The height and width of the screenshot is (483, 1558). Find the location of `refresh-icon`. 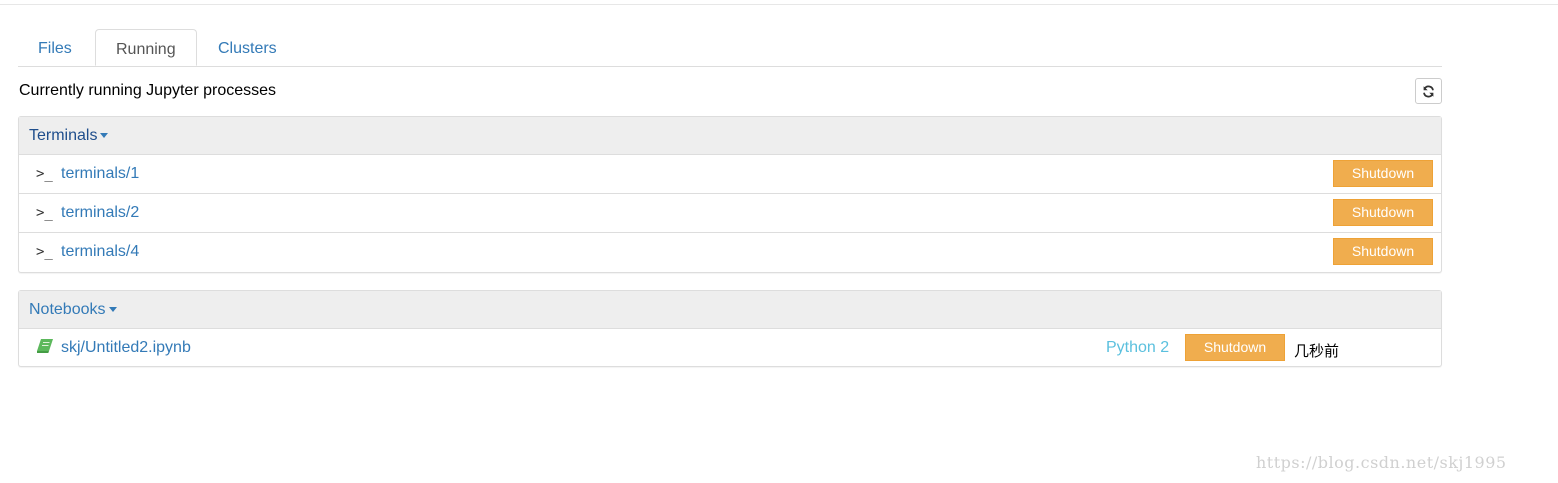

refresh-icon is located at coordinates (1428, 91).